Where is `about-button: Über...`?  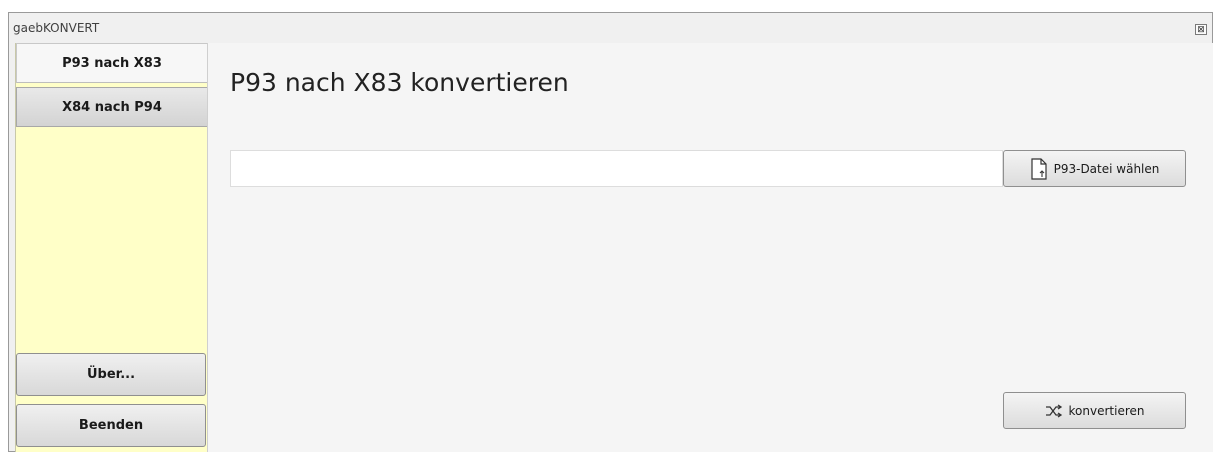 about-button: Über... is located at coordinates (111, 374).